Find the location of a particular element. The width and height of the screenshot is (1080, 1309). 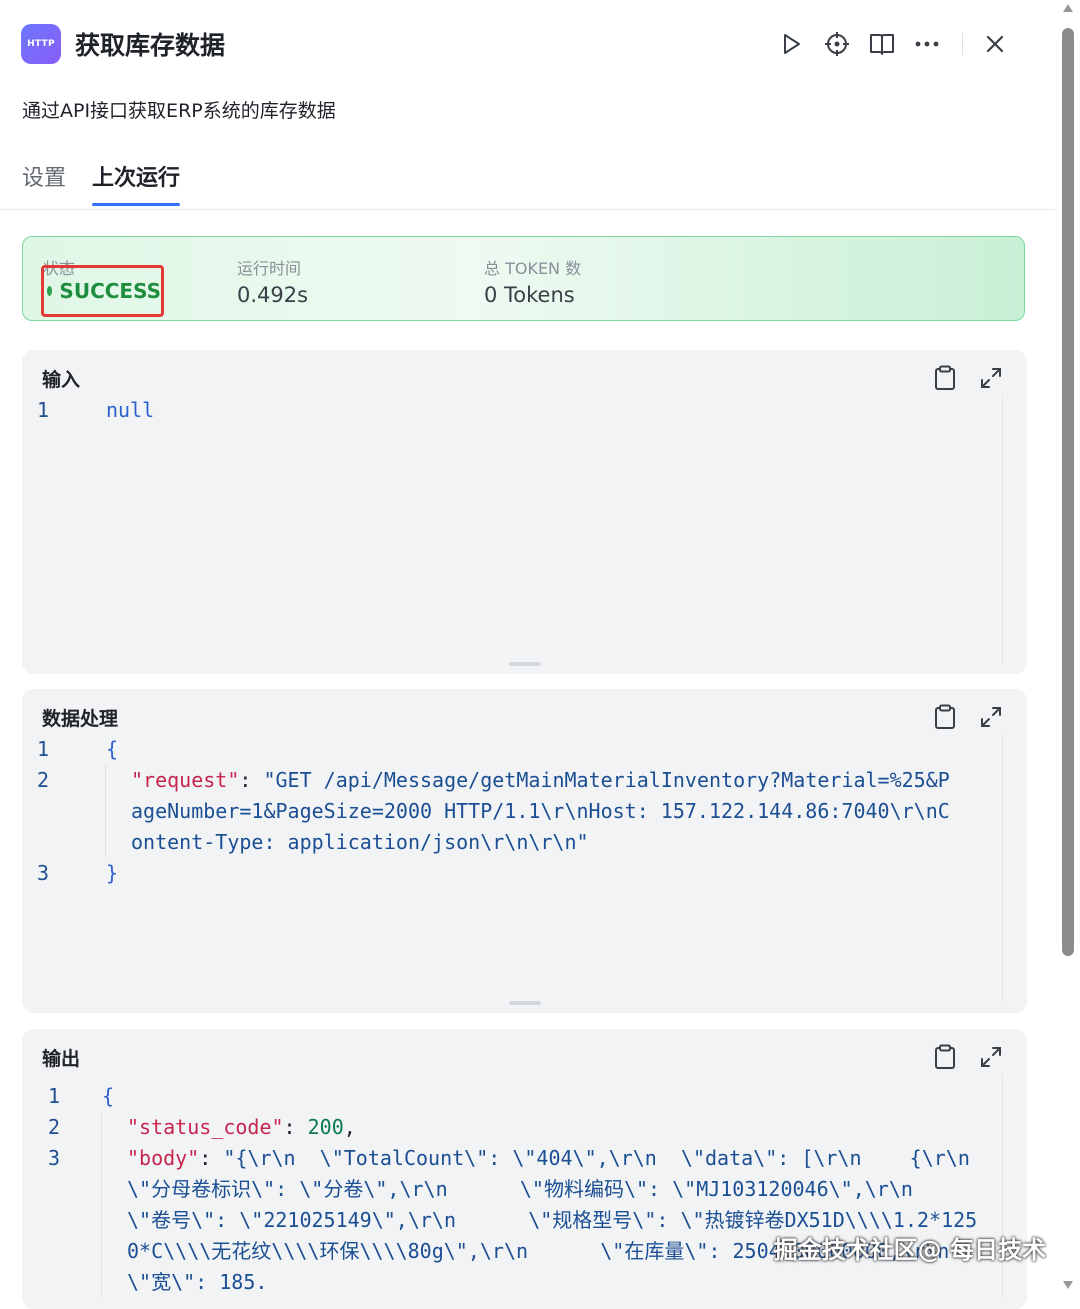

page-scrollbar is located at coordinates (1068, 647).